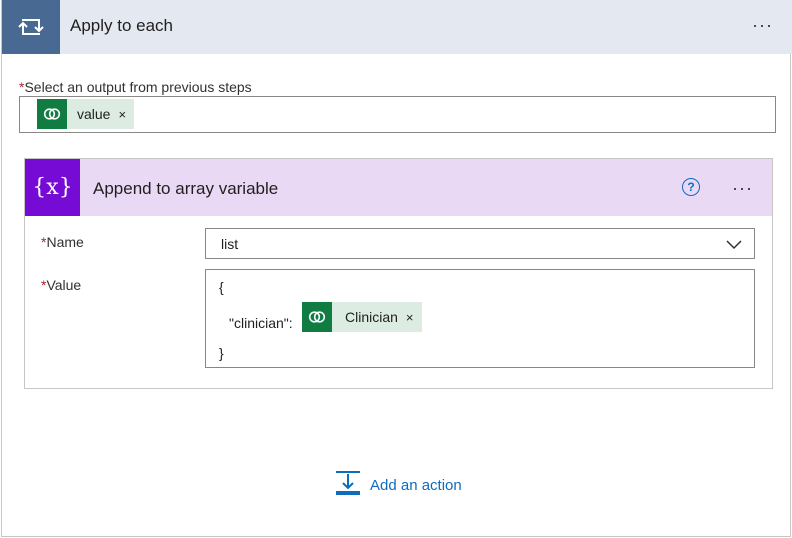 The height and width of the screenshot is (538, 792). I want to click on append-to-array-title: Append to array variable, so click(186, 188).